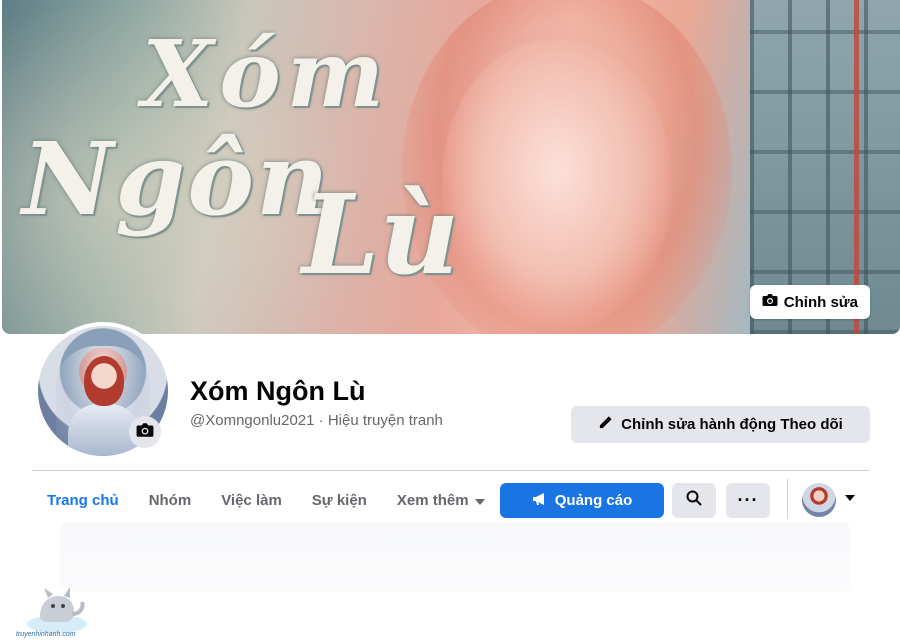 The height and width of the screenshot is (643, 900). What do you see at coordinates (252, 420) in the screenshot?
I see `page-handle: @Xomngonlu2021` at bounding box center [252, 420].